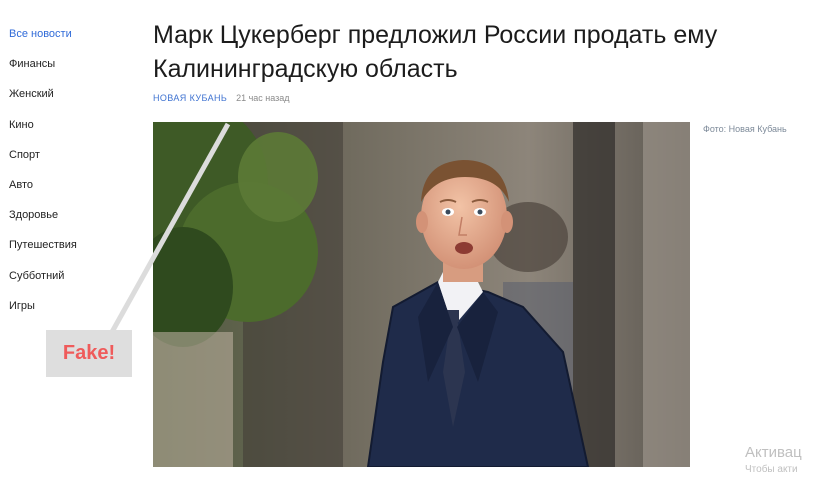  Describe the element at coordinates (74, 245) in the screenshot. I see `sidebar-item-travel: Путешествия` at that location.